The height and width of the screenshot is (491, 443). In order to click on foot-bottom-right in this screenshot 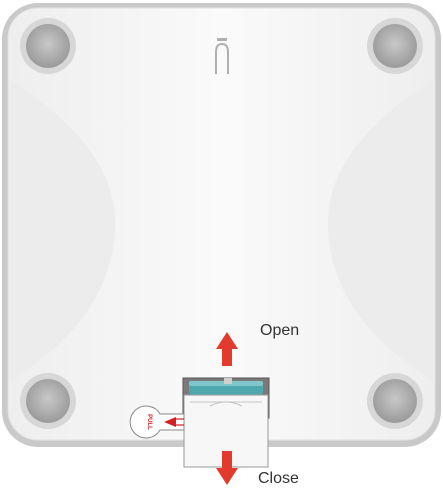, I will do `click(395, 401)`.